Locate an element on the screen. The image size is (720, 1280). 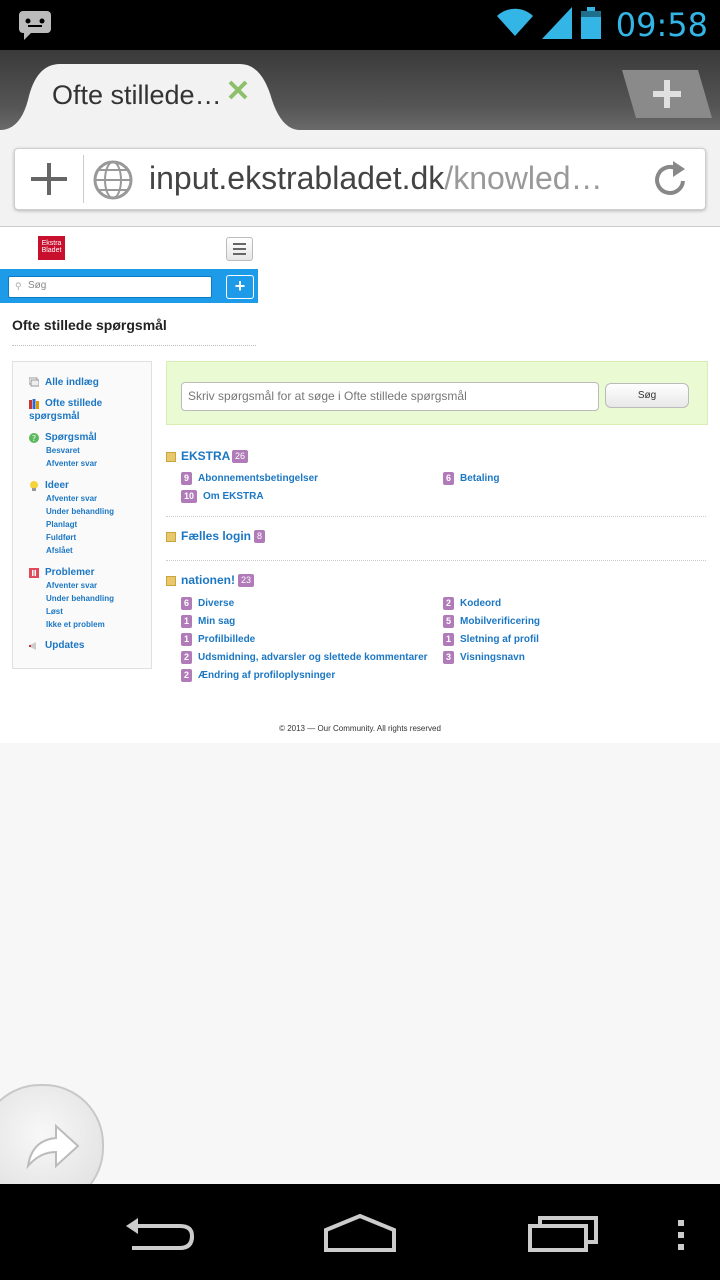
question-icon: ? is located at coordinates (34, 438).